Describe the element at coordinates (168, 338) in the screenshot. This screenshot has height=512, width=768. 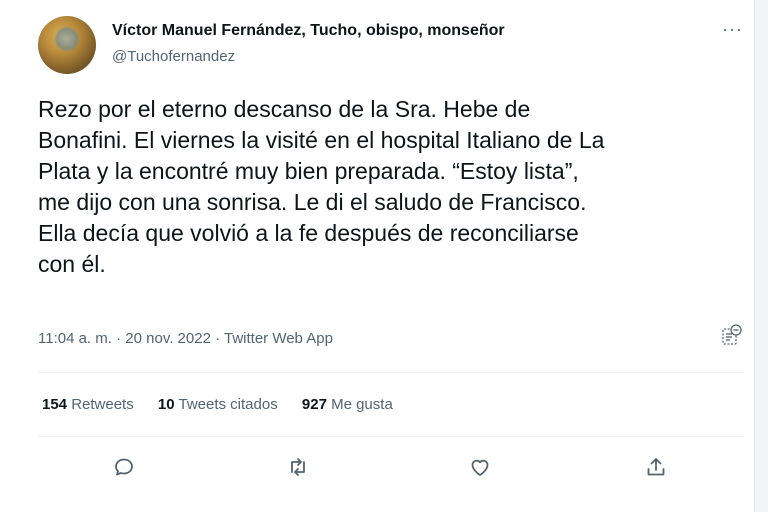
I see `tweet-date: 20 nov. 2022` at that location.